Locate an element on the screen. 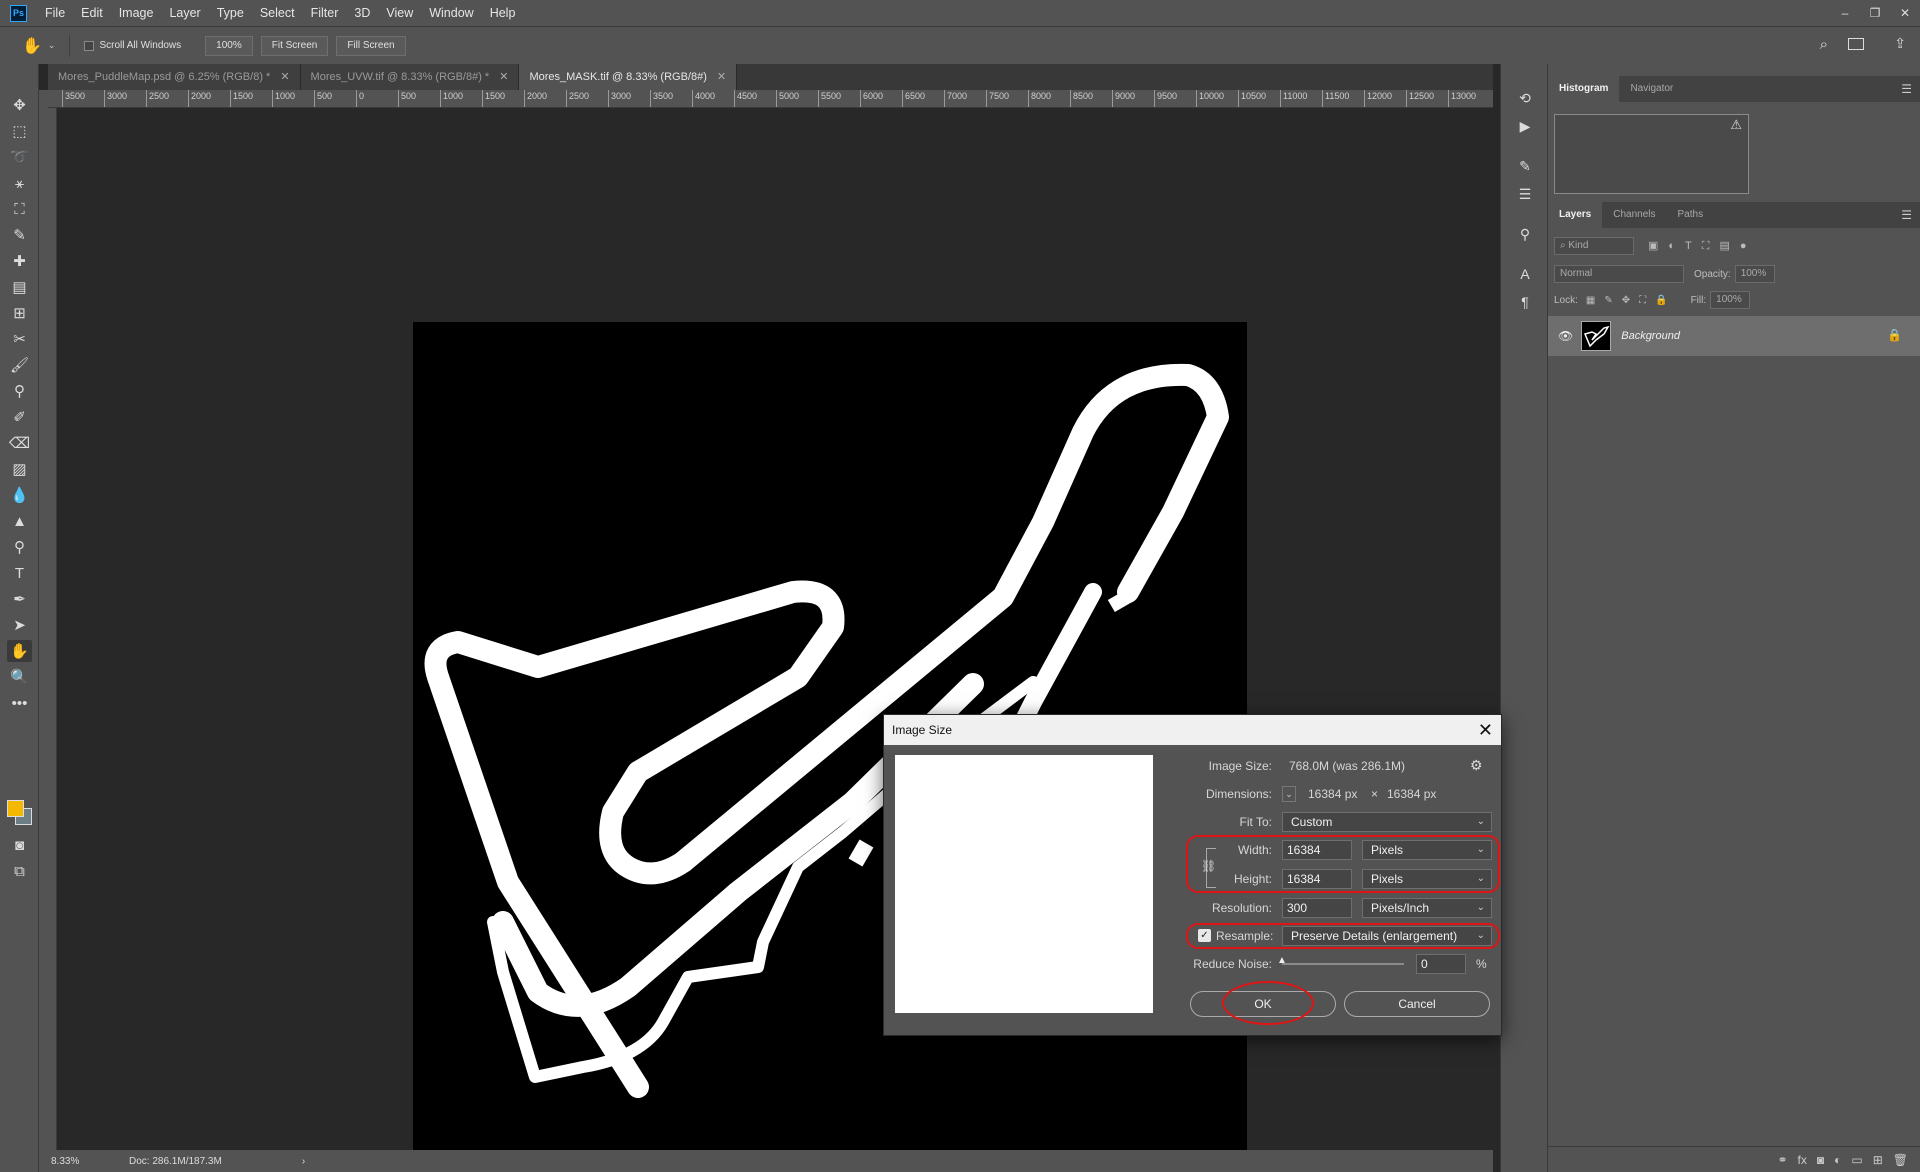  menu-view: View is located at coordinates (399, 13).